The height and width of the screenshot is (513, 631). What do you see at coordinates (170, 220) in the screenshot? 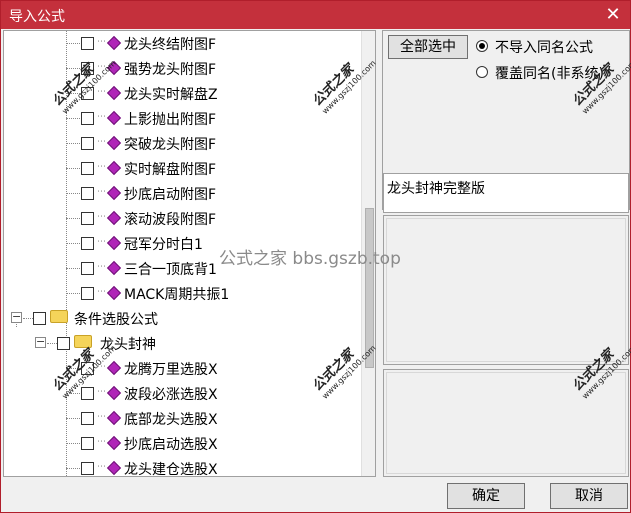
I see `tree-item-label: 滚动波段附图F` at bounding box center [170, 220].